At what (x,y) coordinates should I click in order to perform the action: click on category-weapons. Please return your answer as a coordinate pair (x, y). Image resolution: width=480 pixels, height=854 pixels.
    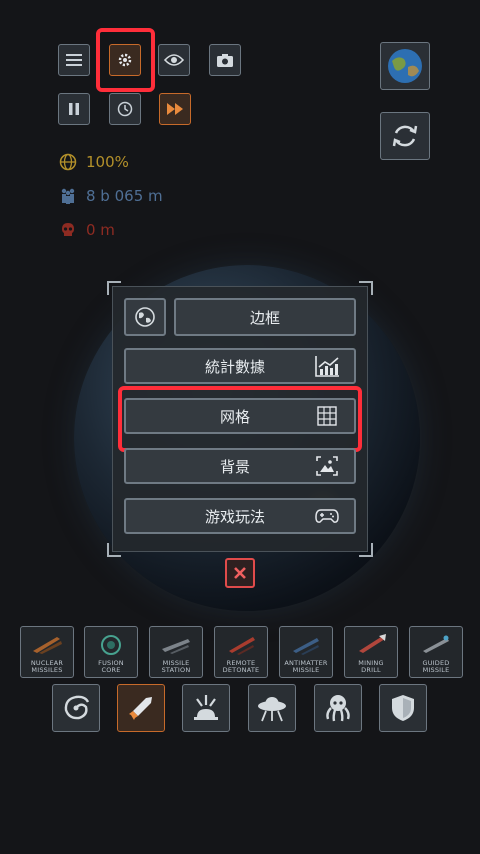
    Looking at the image, I should click on (141, 708).